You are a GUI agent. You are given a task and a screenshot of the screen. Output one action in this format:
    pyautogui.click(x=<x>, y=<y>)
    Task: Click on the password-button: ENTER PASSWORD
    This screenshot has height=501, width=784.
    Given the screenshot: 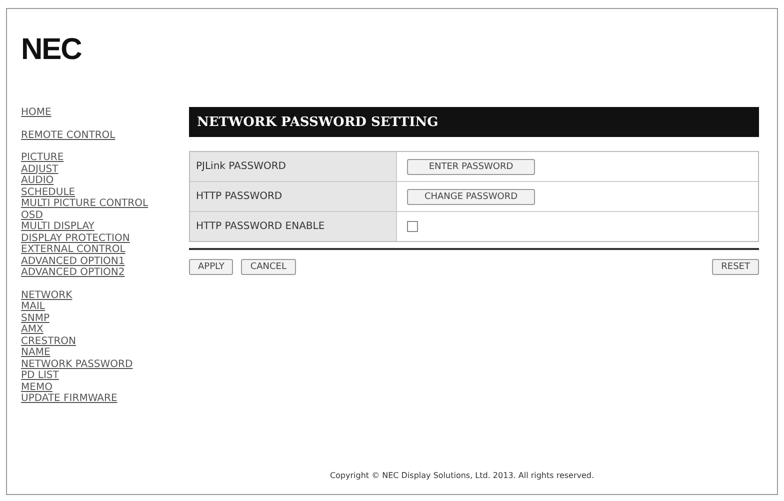 What is the action you would take?
    pyautogui.click(x=471, y=166)
    